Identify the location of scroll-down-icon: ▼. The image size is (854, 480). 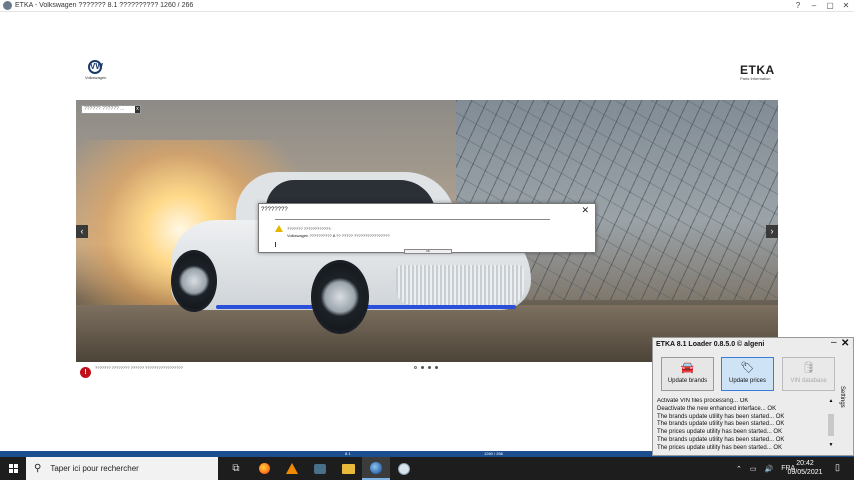
(831, 445).